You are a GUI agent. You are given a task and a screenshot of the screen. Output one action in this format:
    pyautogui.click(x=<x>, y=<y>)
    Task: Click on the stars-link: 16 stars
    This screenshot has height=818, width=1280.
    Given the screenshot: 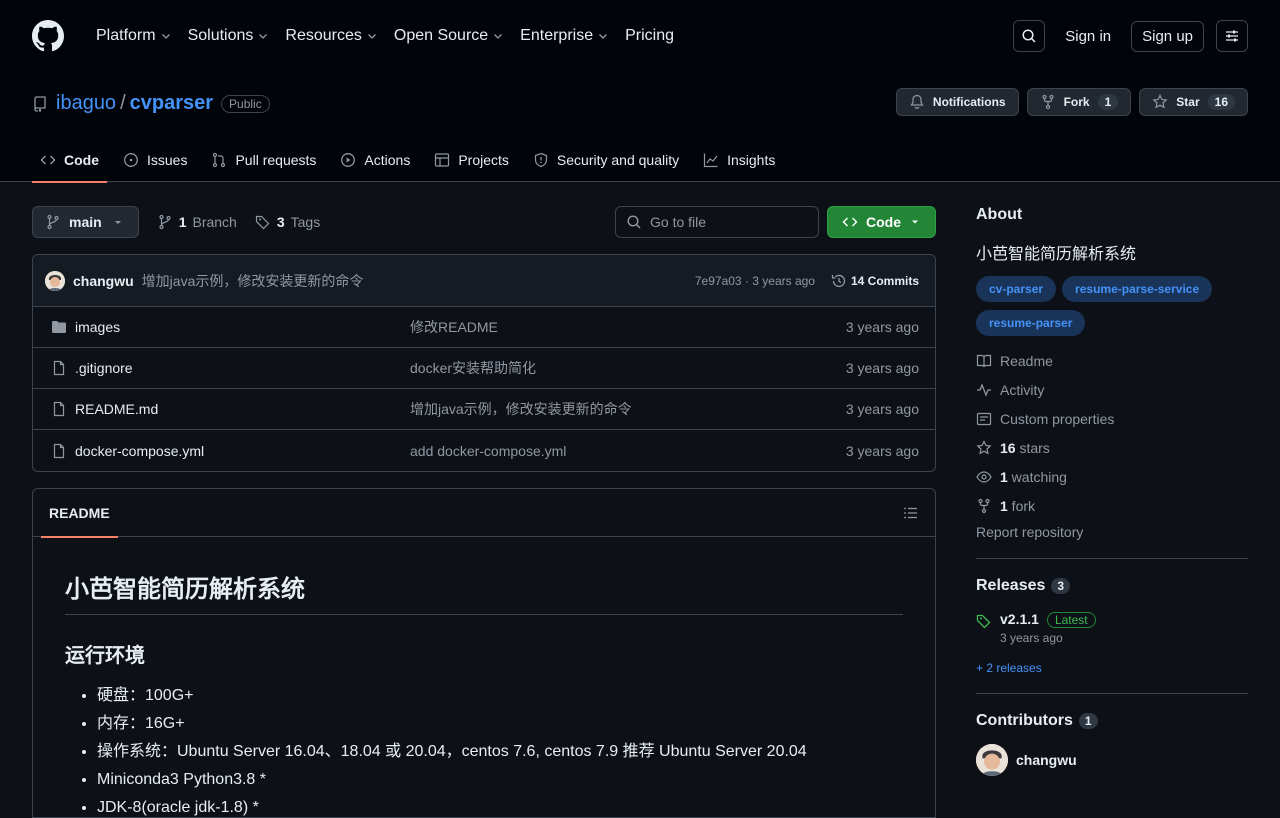 What is the action you would take?
    pyautogui.click(x=1112, y=447)
    